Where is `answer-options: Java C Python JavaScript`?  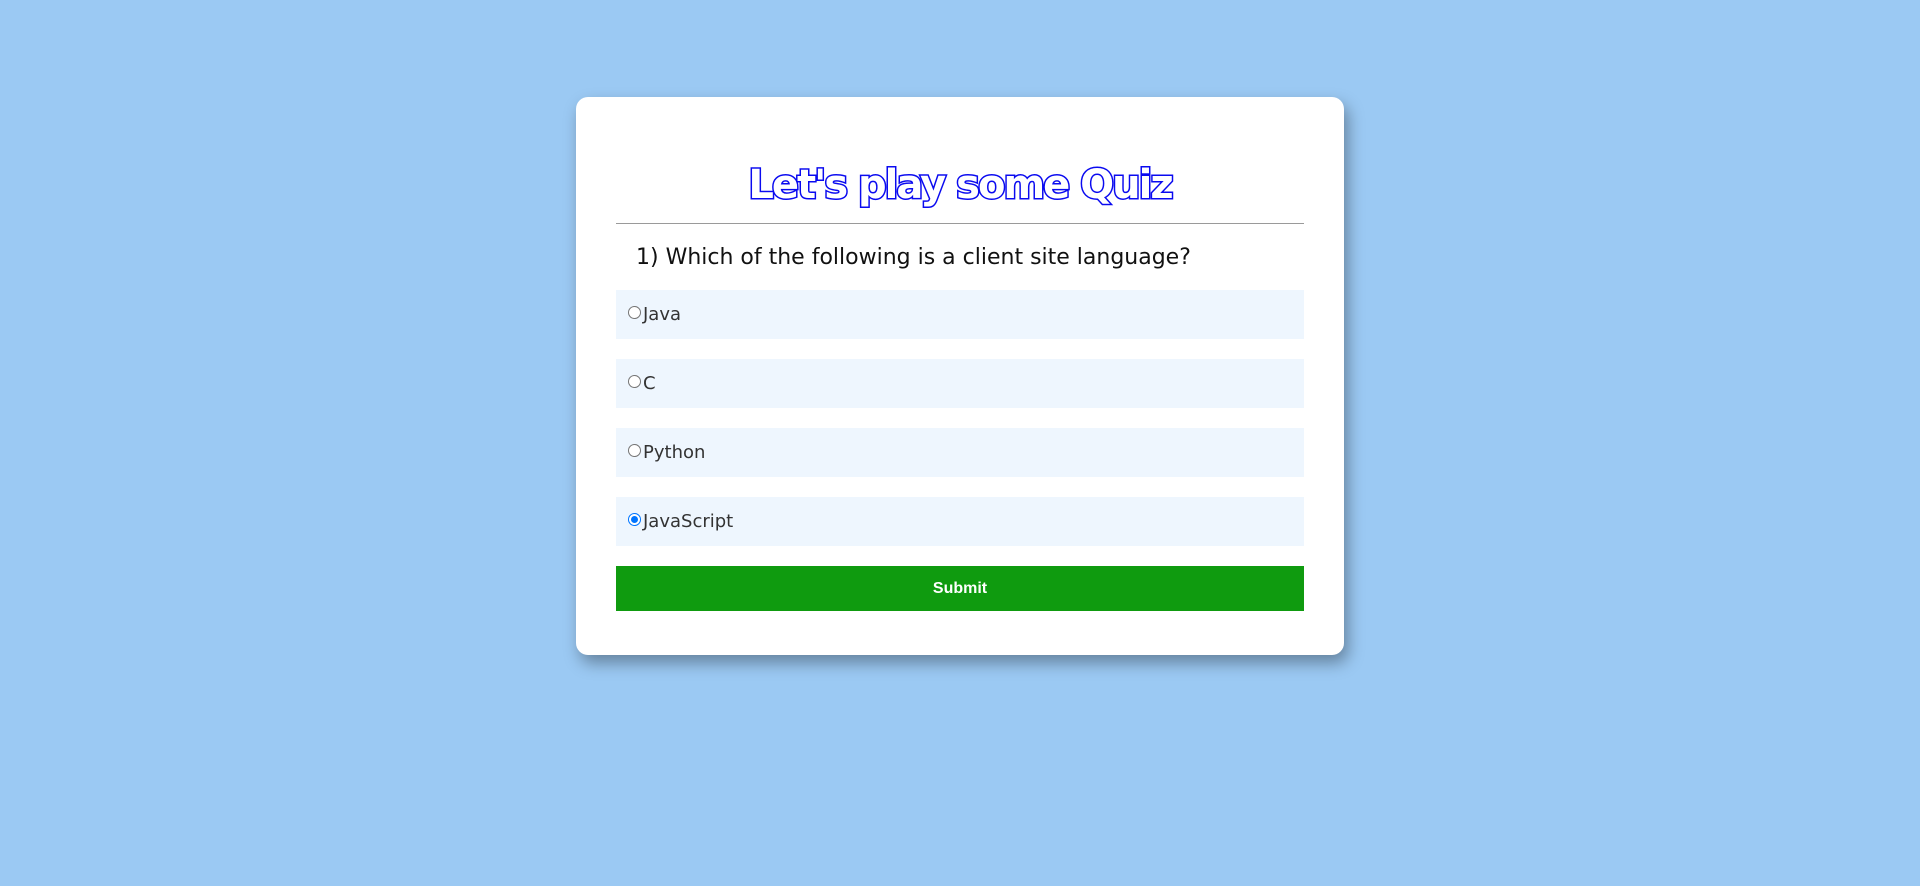 answer-options: Java C Python JavaScript is located at coordinates (960, 418).